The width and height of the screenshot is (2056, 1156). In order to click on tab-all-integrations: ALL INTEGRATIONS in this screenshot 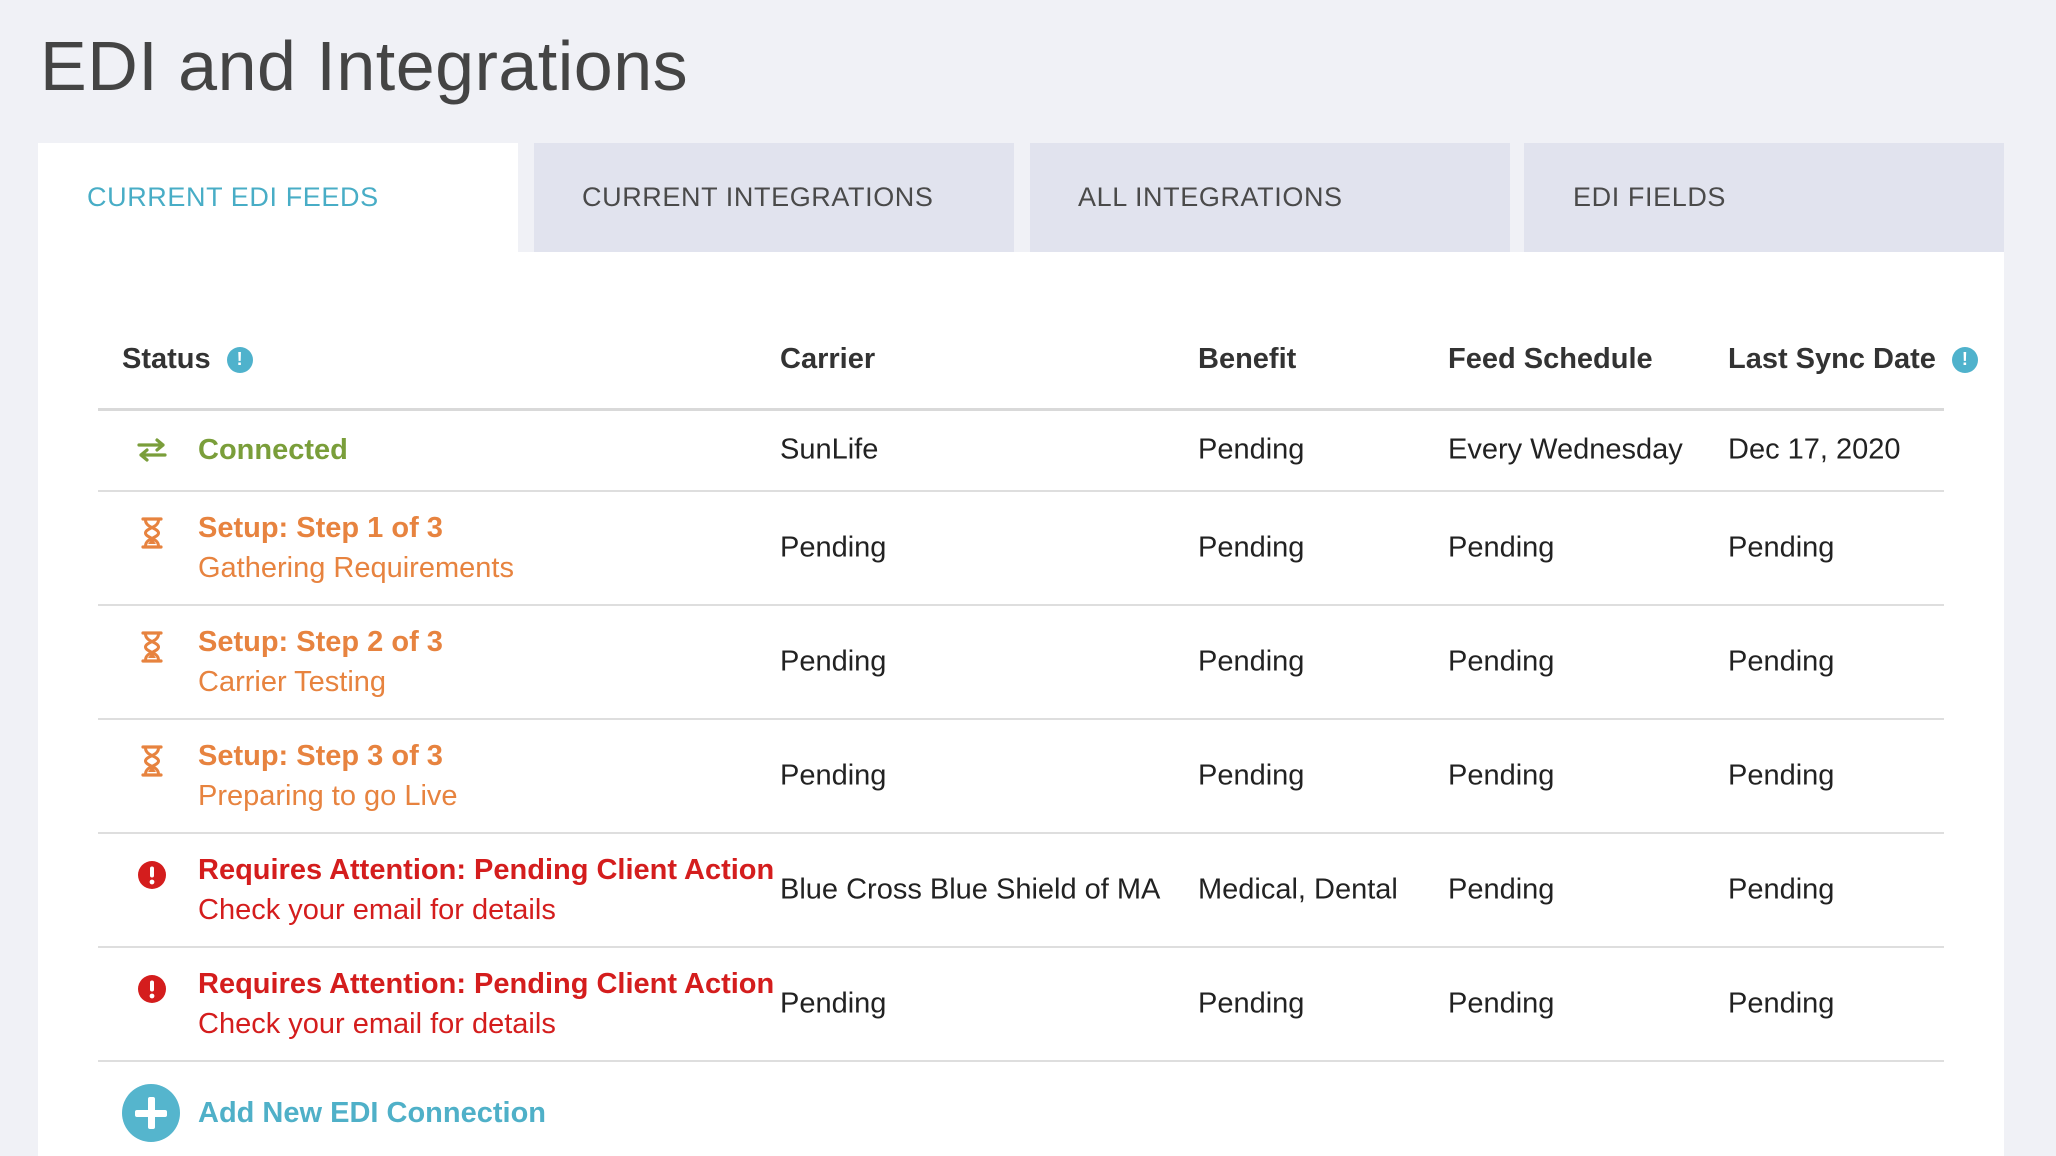, I will do `click(1270, 197)`.